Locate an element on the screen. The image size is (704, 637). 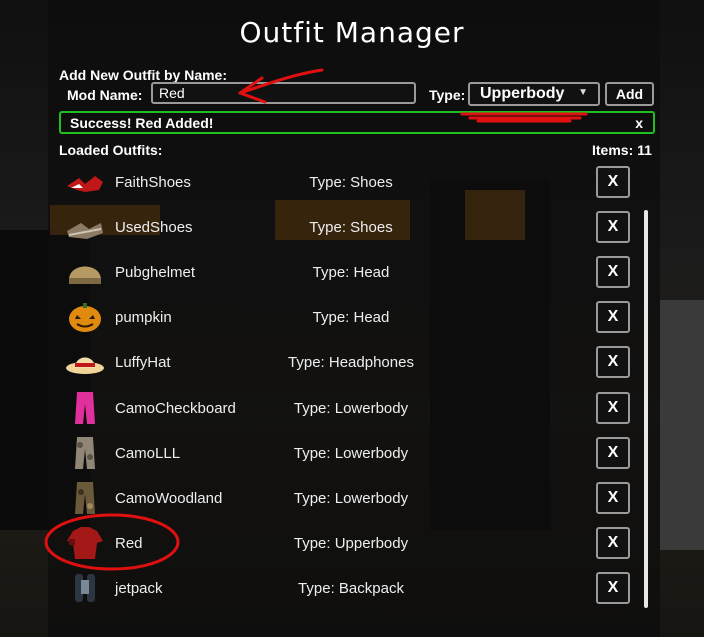
list-item: jetpack Type: Backpack X is located at coordinates (354, 588).